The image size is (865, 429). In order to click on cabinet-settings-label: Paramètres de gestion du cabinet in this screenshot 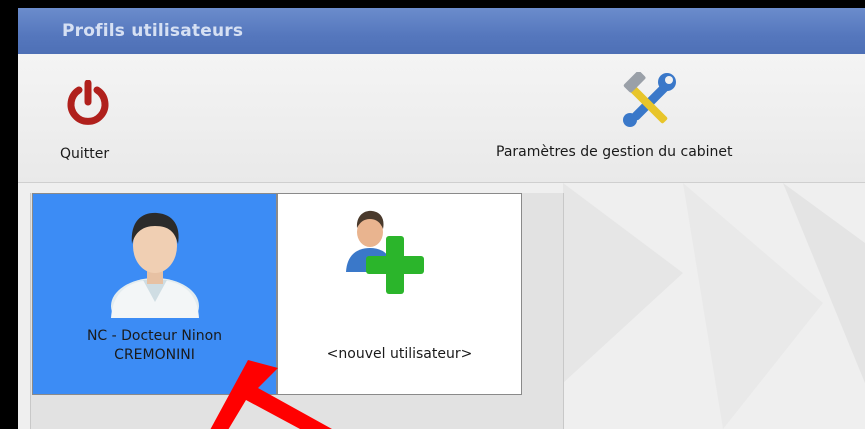, I will do `click(614, 152)`.